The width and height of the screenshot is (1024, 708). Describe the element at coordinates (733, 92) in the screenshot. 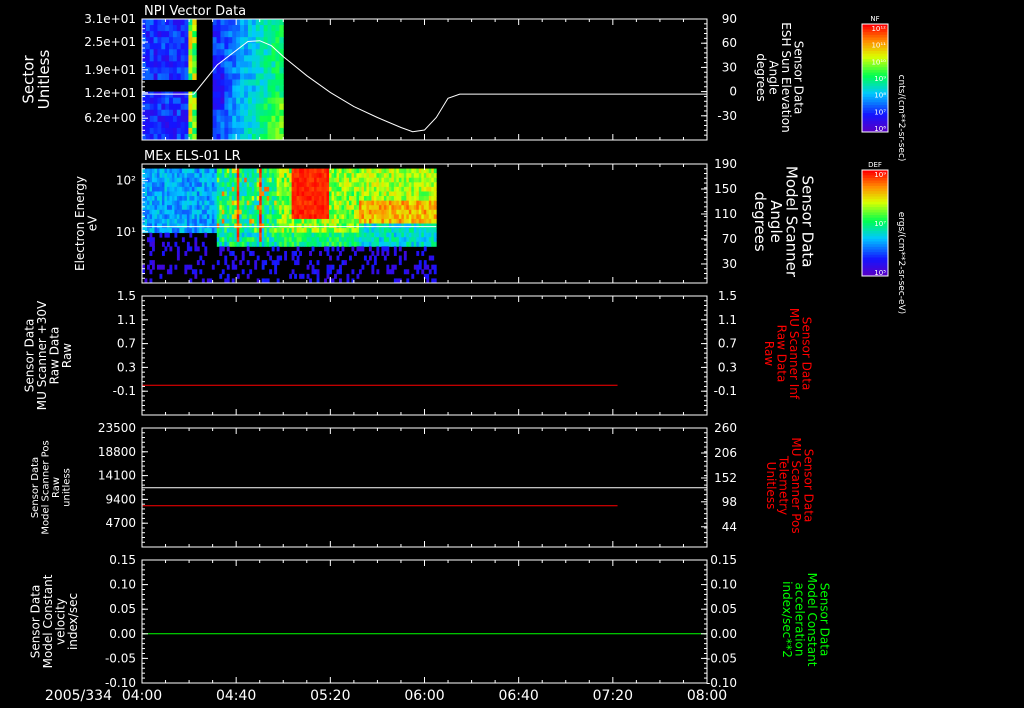

I see `y2-tick-label: 0` at that location.